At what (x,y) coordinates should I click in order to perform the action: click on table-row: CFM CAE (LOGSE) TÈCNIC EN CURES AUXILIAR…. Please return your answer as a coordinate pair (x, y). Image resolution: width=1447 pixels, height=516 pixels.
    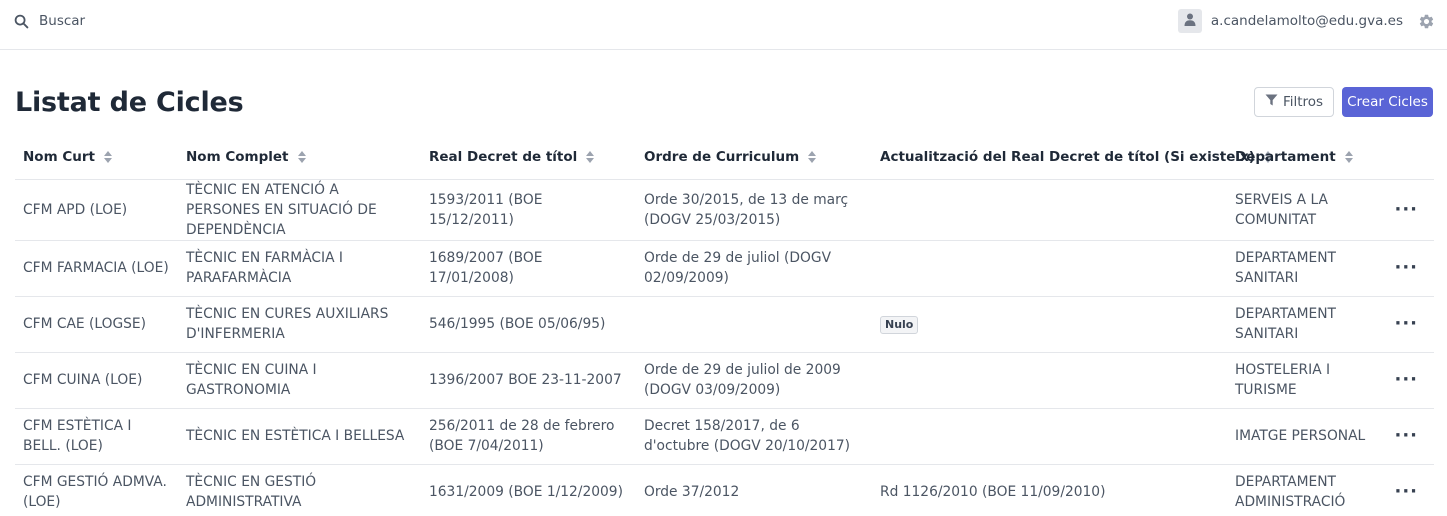
    Looking at the image, I should click on (724, 324).